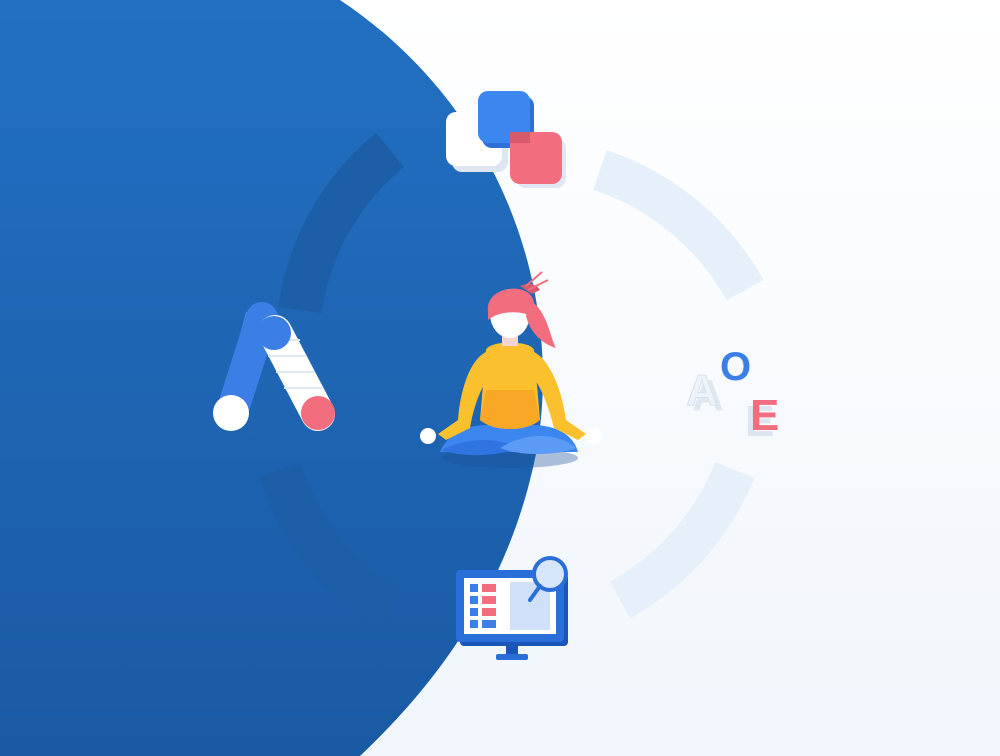  Describe the element at coordinates (764, 415) in the screenshot. I see `letter-e: E` at that location.